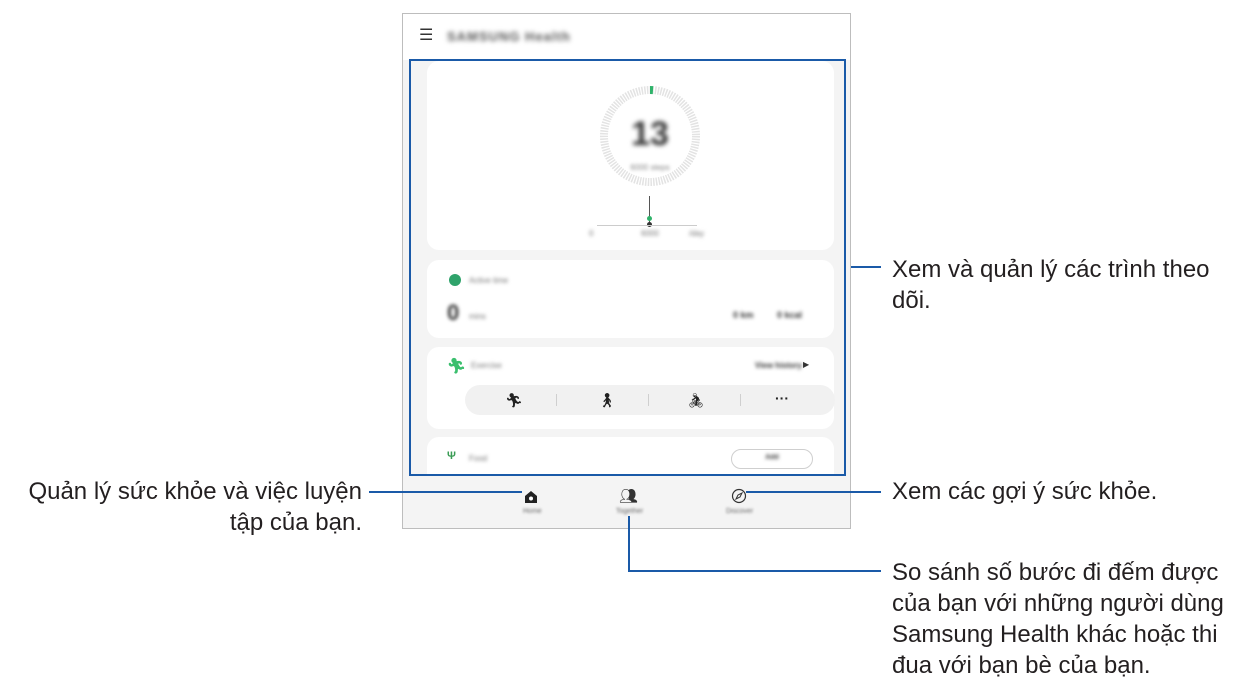 The image size is (1255, 682). I want to click on view-history-link: View history, so click(778, 365).